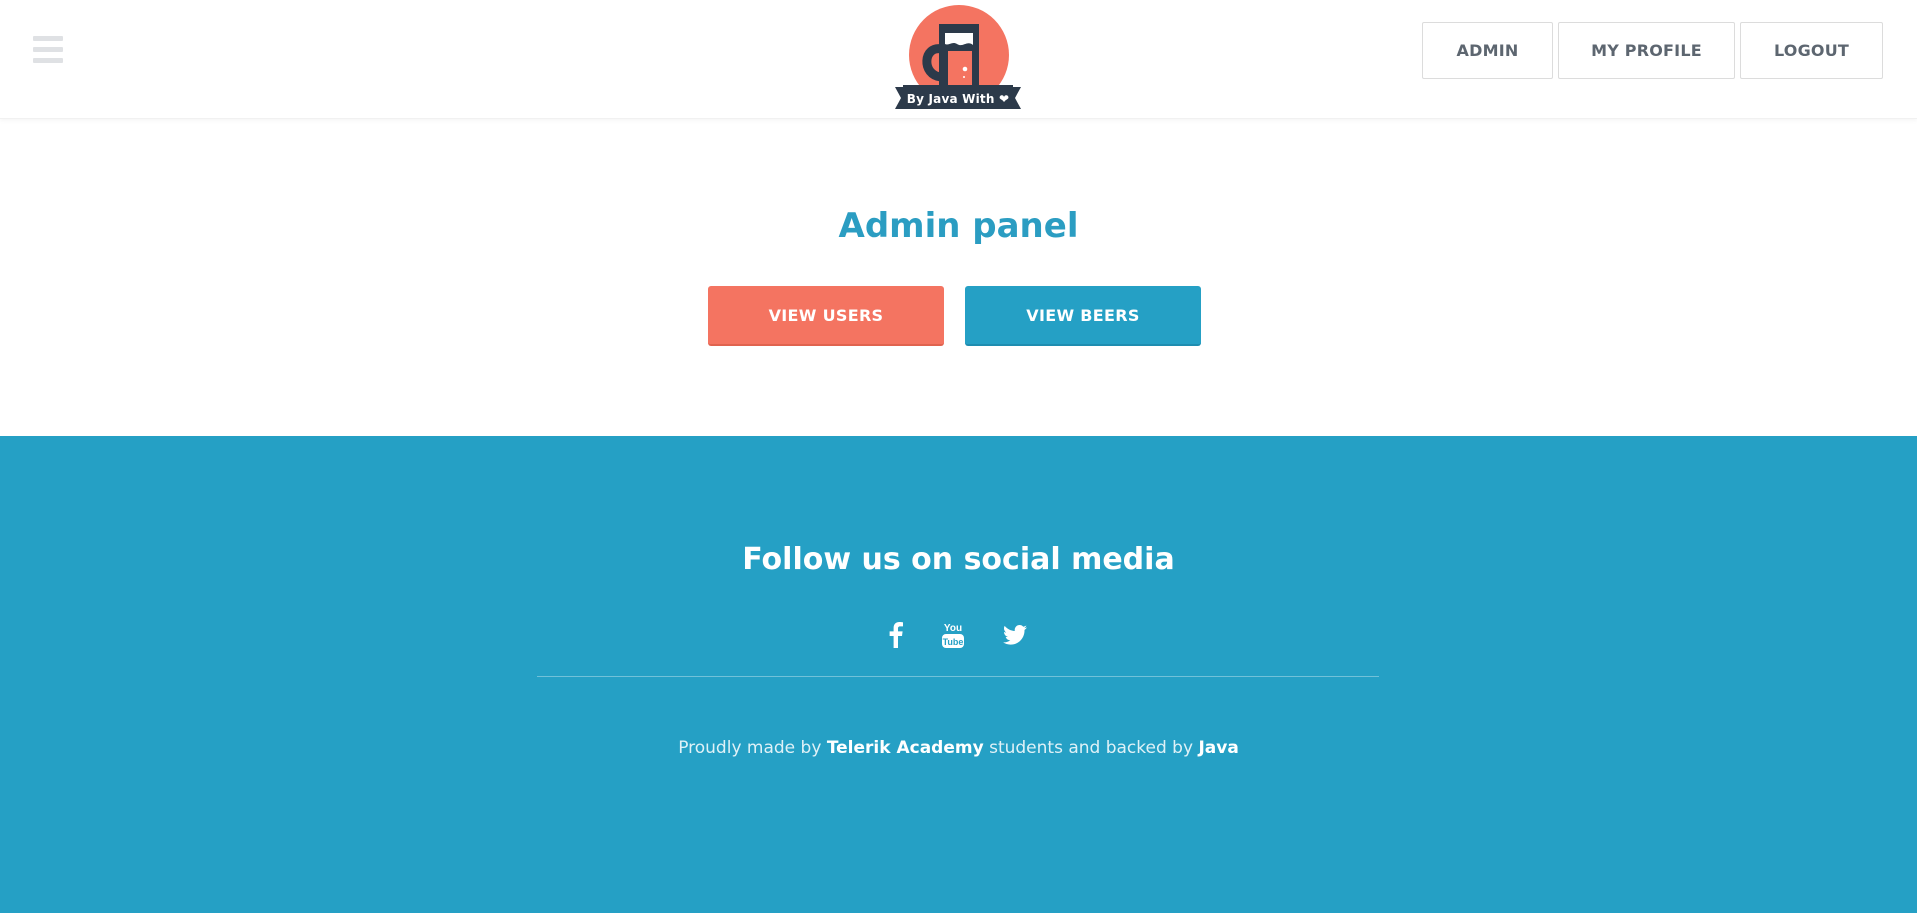 Image resolution: width=1917 pixels, height=913 pixels. I want to click on svg-text: You, so click(953, 628).